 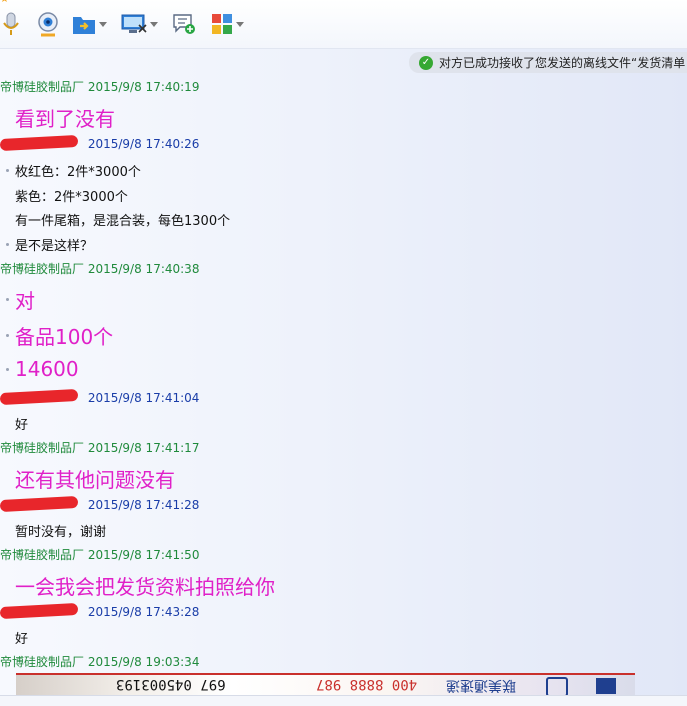 I want to click on photo-text: 400 8888 987, so click(x=367, y=684).